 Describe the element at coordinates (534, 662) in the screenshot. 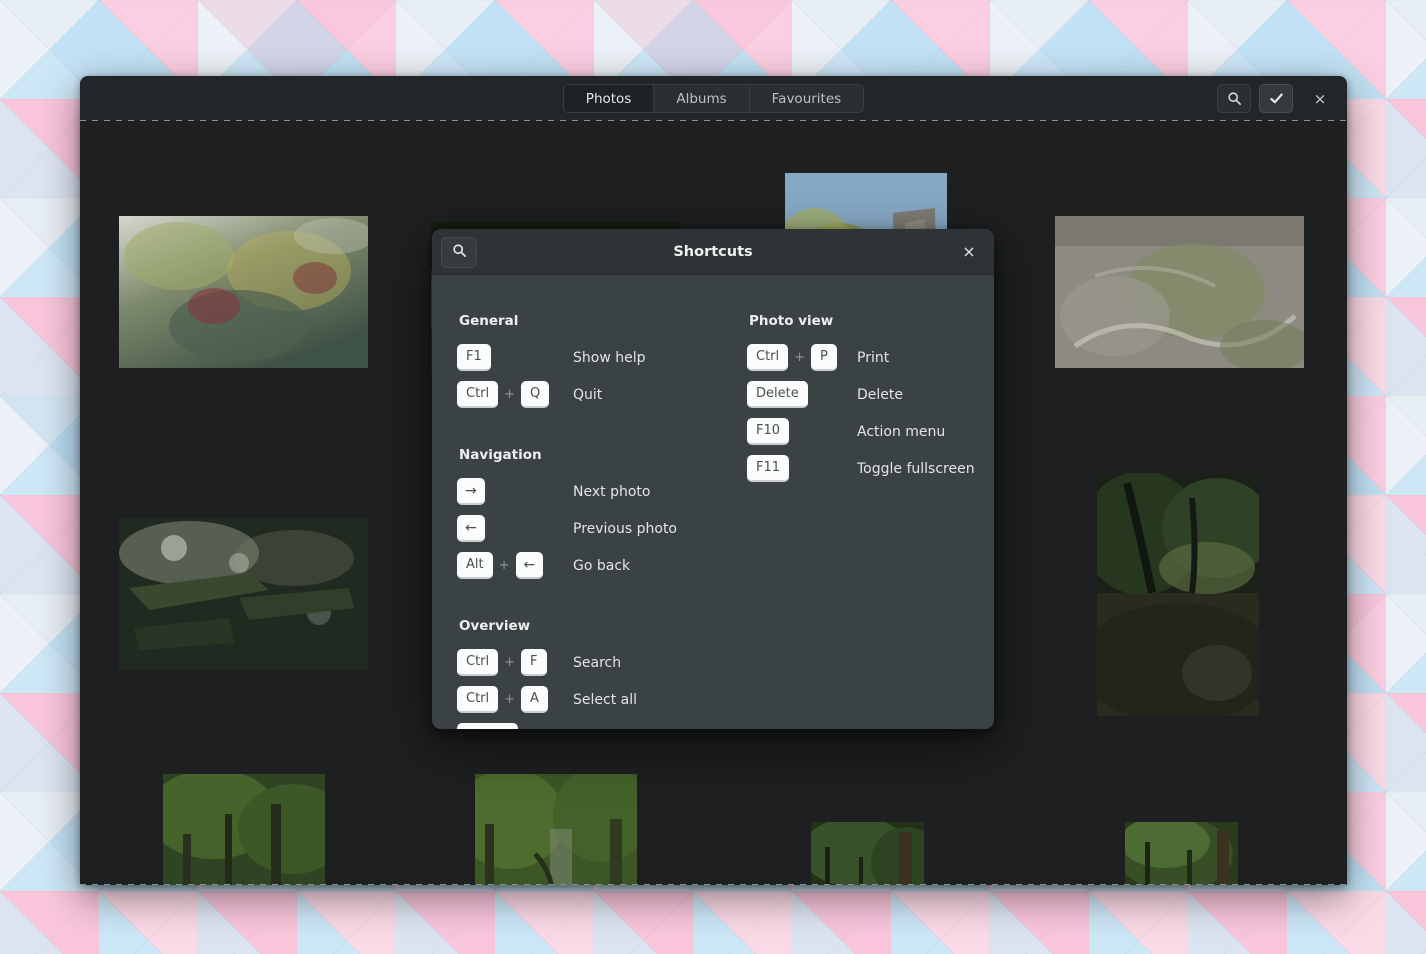

I see `key-cap: F` at that location.